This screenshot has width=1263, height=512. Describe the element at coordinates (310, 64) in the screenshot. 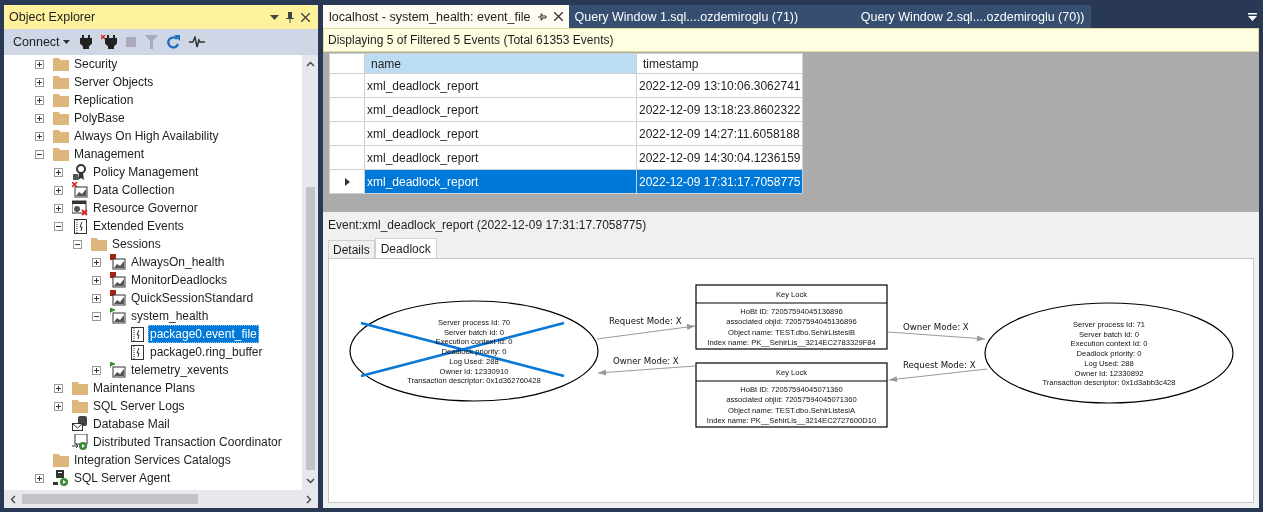

I see `scroll-up-icon` at that location.